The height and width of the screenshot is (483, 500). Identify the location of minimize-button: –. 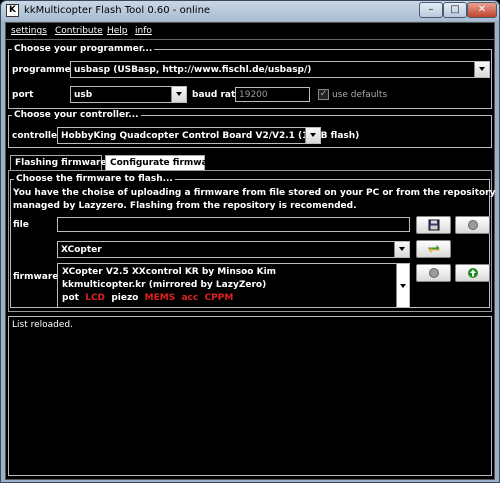
(431, 10).